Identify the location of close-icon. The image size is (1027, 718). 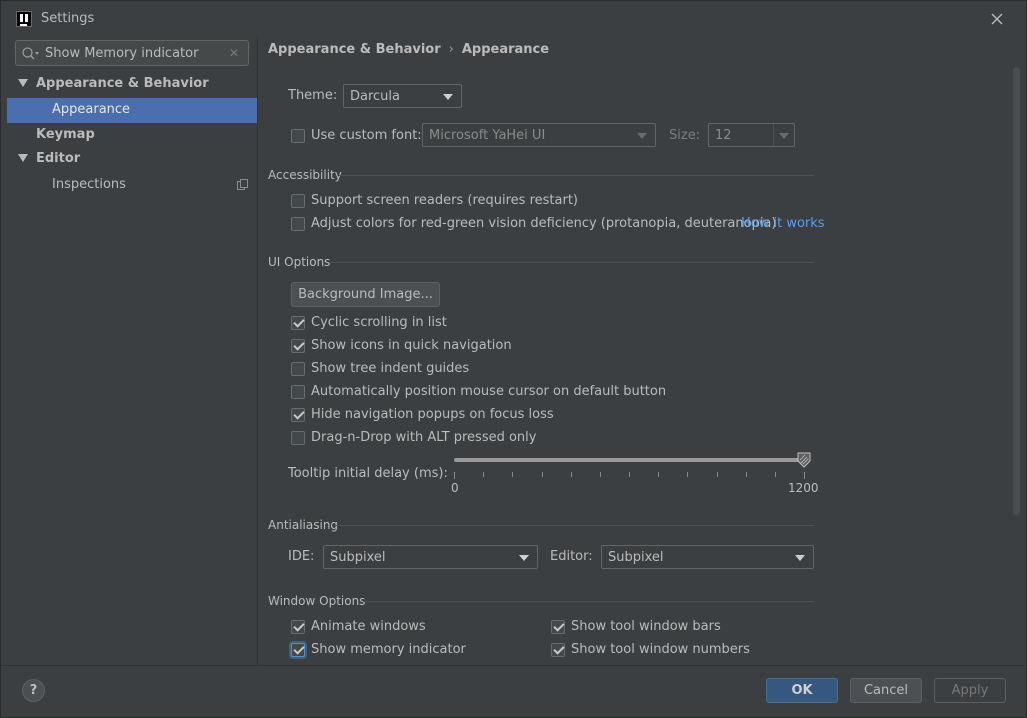
(997, 19).